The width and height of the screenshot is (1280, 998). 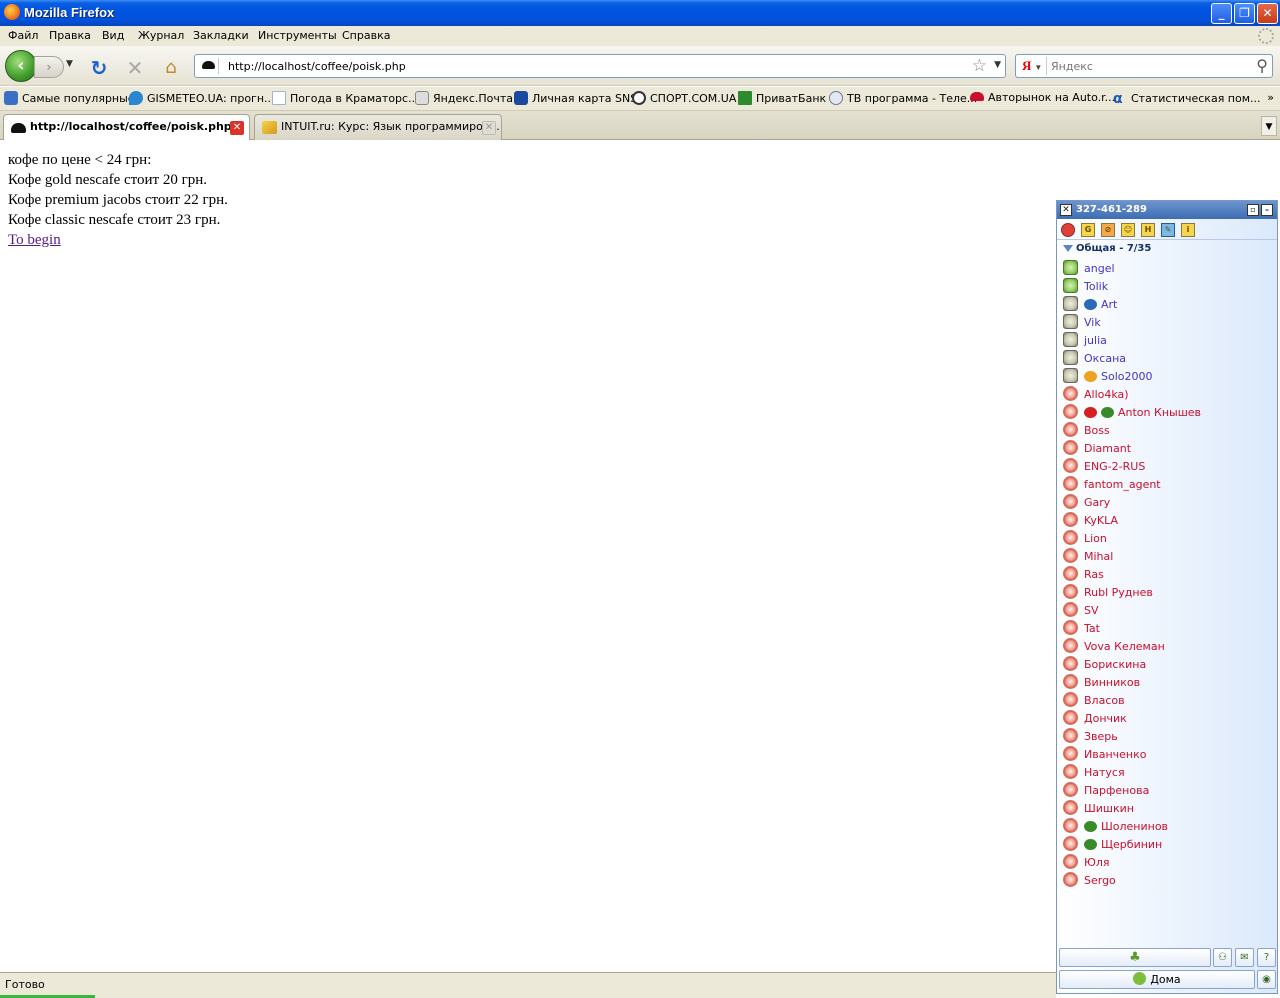 I want to click on search-bar: Я▼ ⚲, so click(x=1144, y=66).